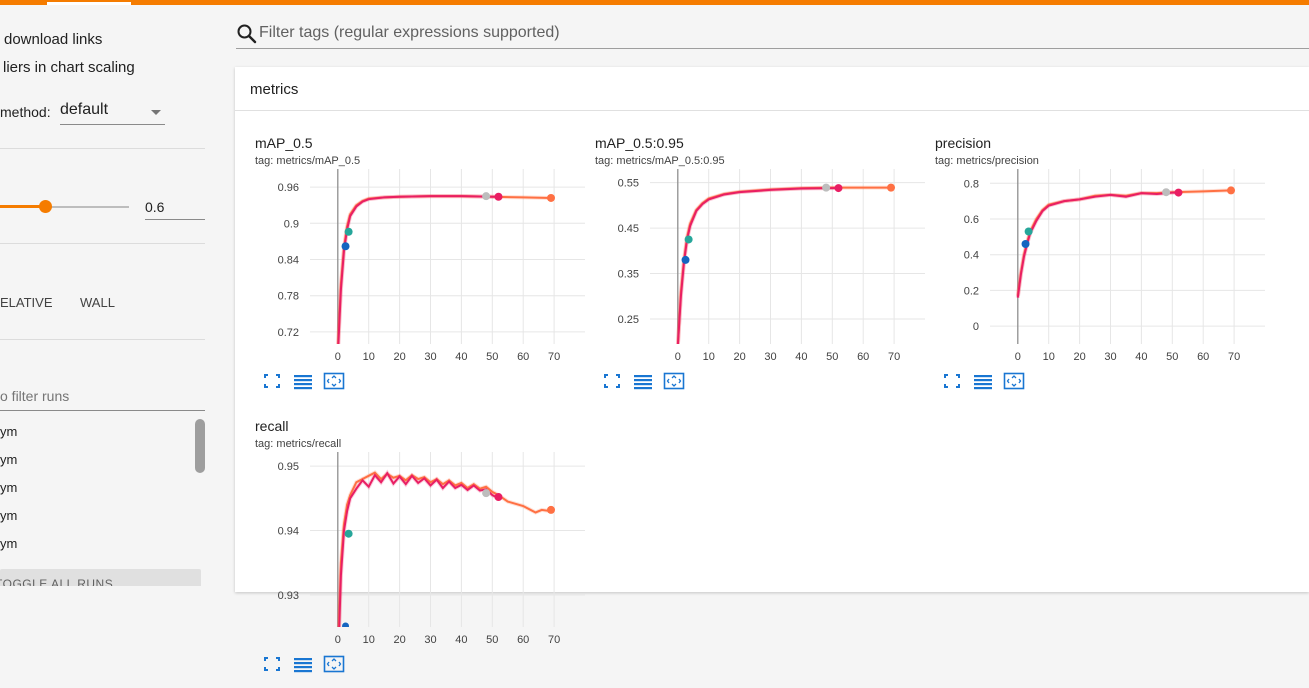 Image resolution: width=1309 pixels, height=688 pixels. I want to click on y-tick-label: 0.96, so click(288, 188).